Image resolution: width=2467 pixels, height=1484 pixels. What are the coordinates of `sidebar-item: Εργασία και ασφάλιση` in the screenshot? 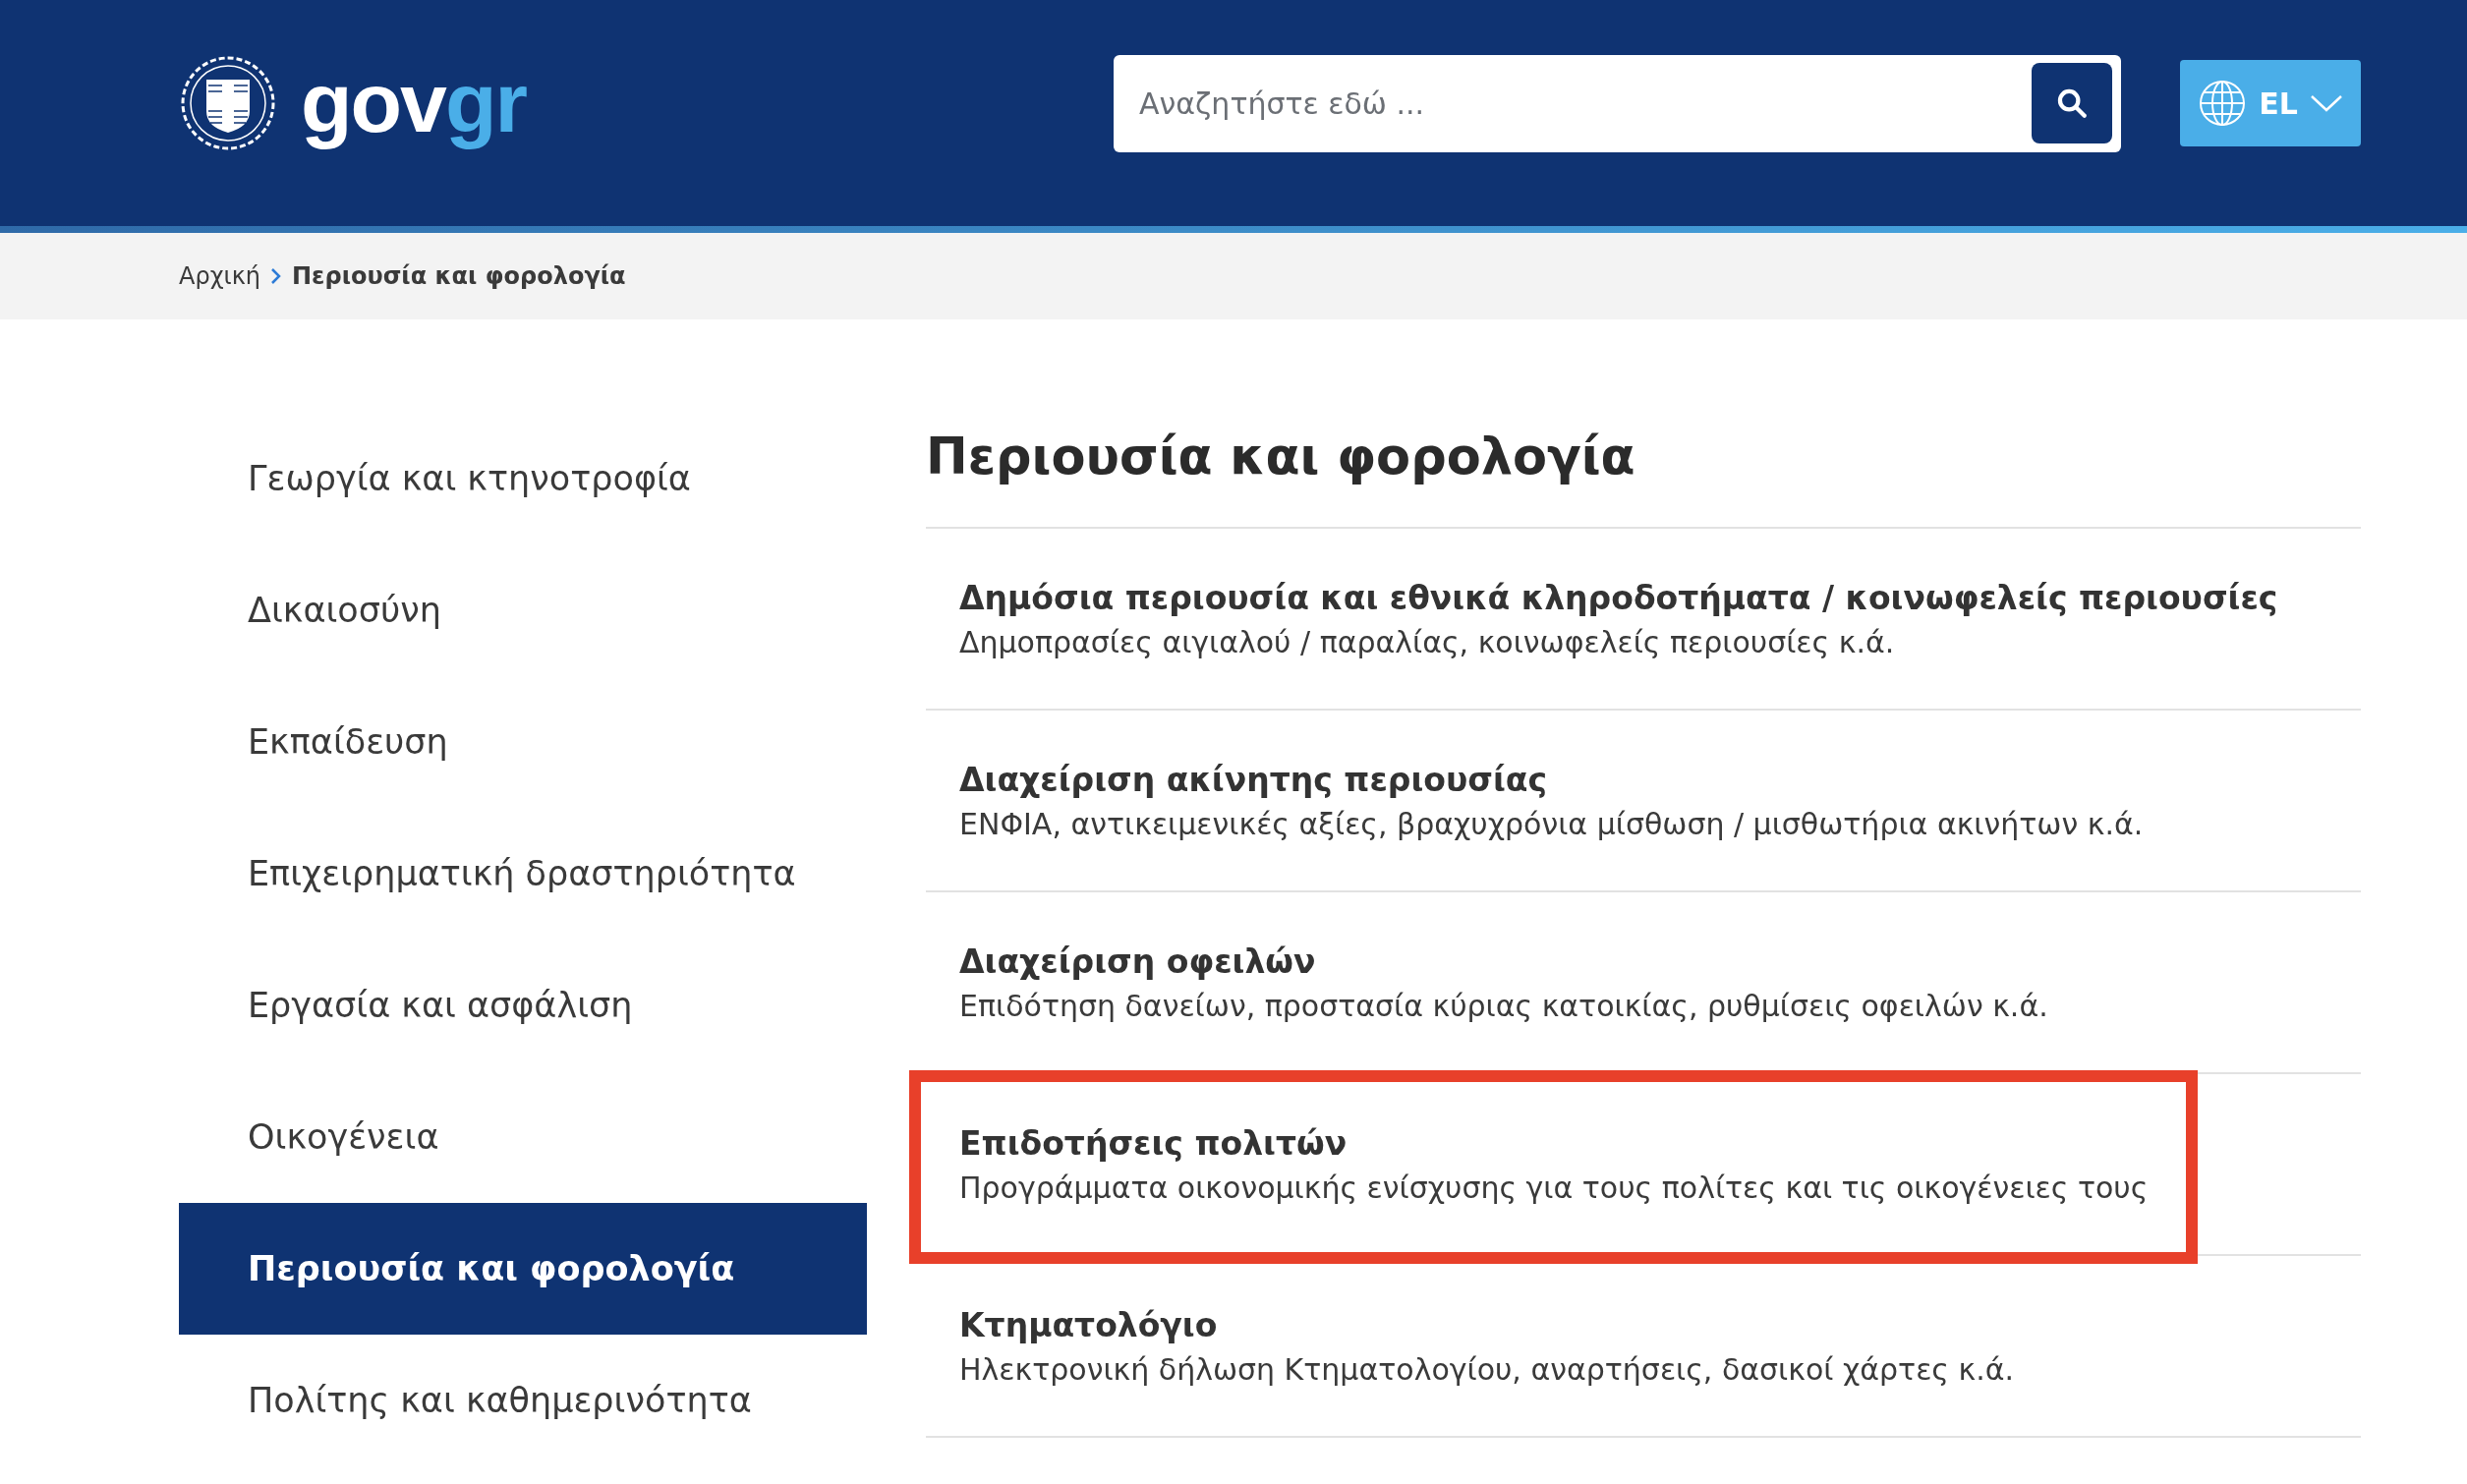 It's located at (523, 1005).